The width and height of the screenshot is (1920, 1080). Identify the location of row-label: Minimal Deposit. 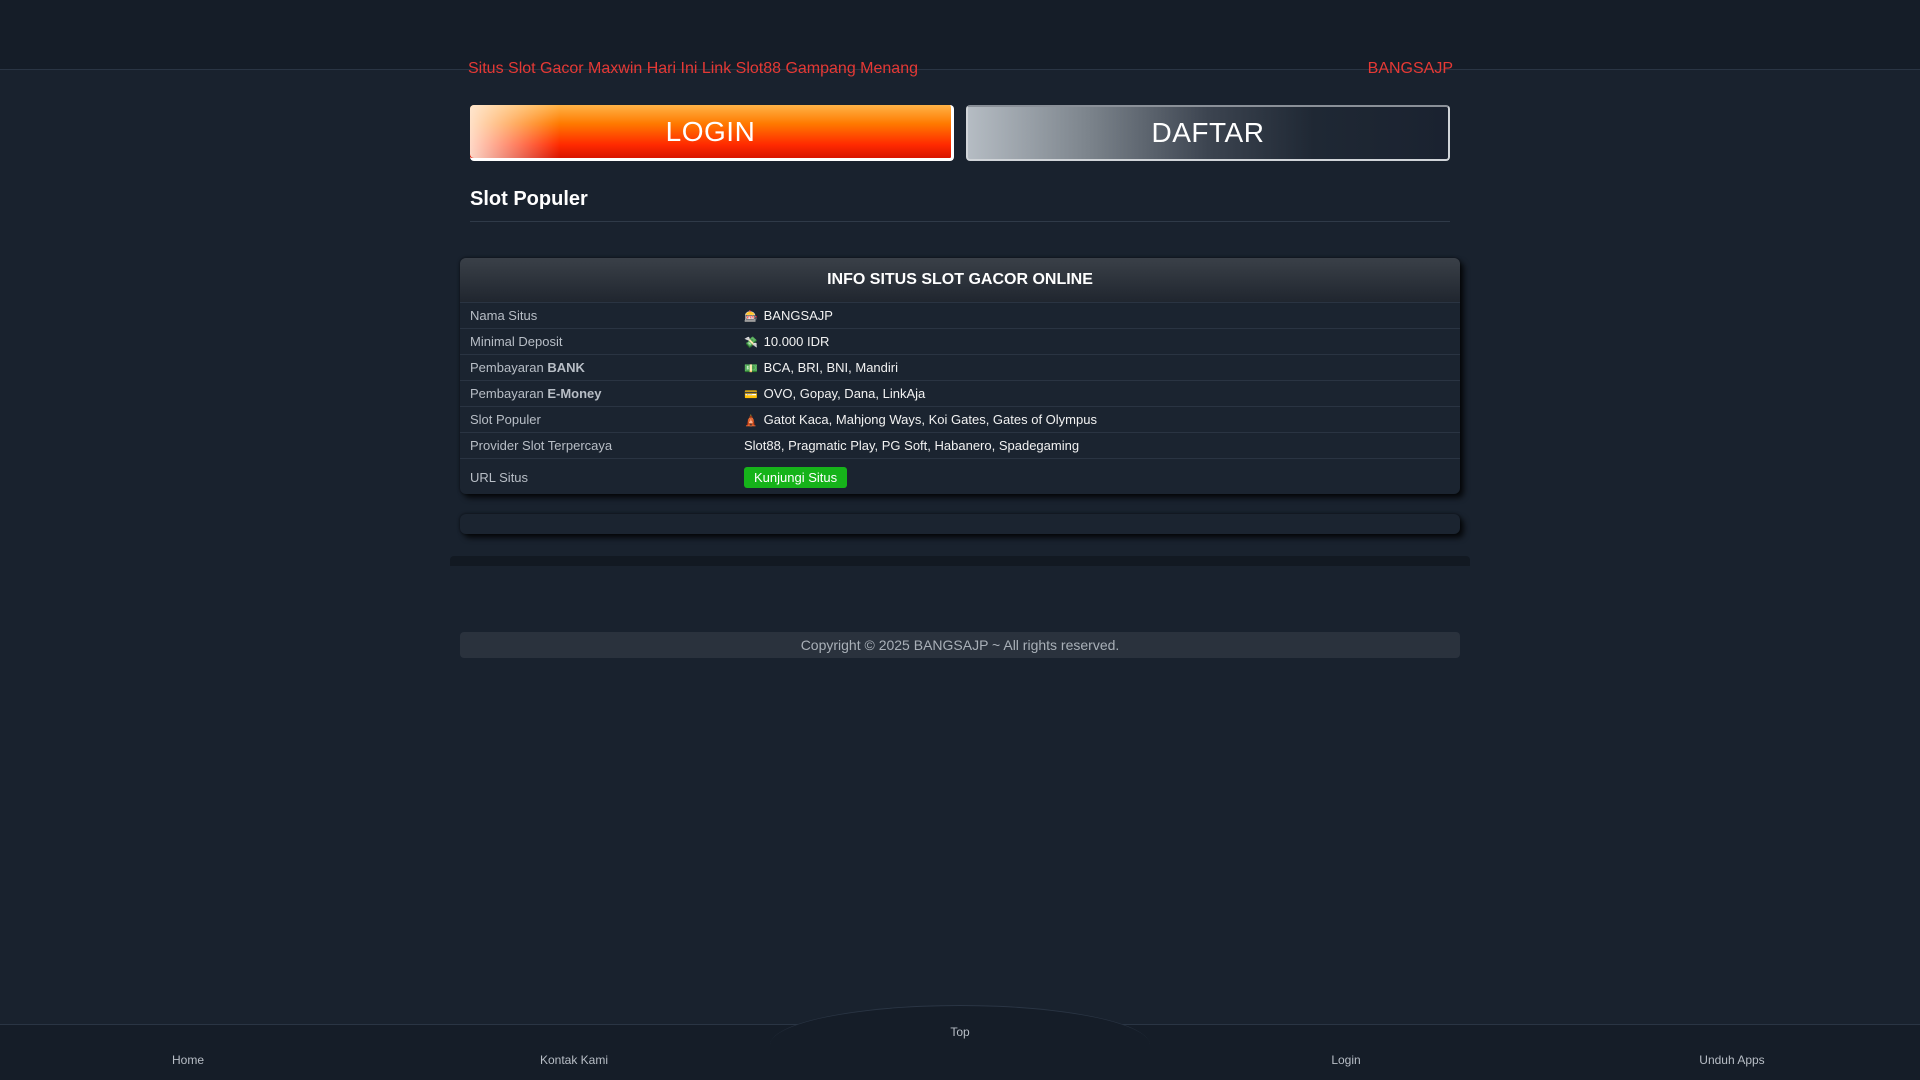
(597, 341).